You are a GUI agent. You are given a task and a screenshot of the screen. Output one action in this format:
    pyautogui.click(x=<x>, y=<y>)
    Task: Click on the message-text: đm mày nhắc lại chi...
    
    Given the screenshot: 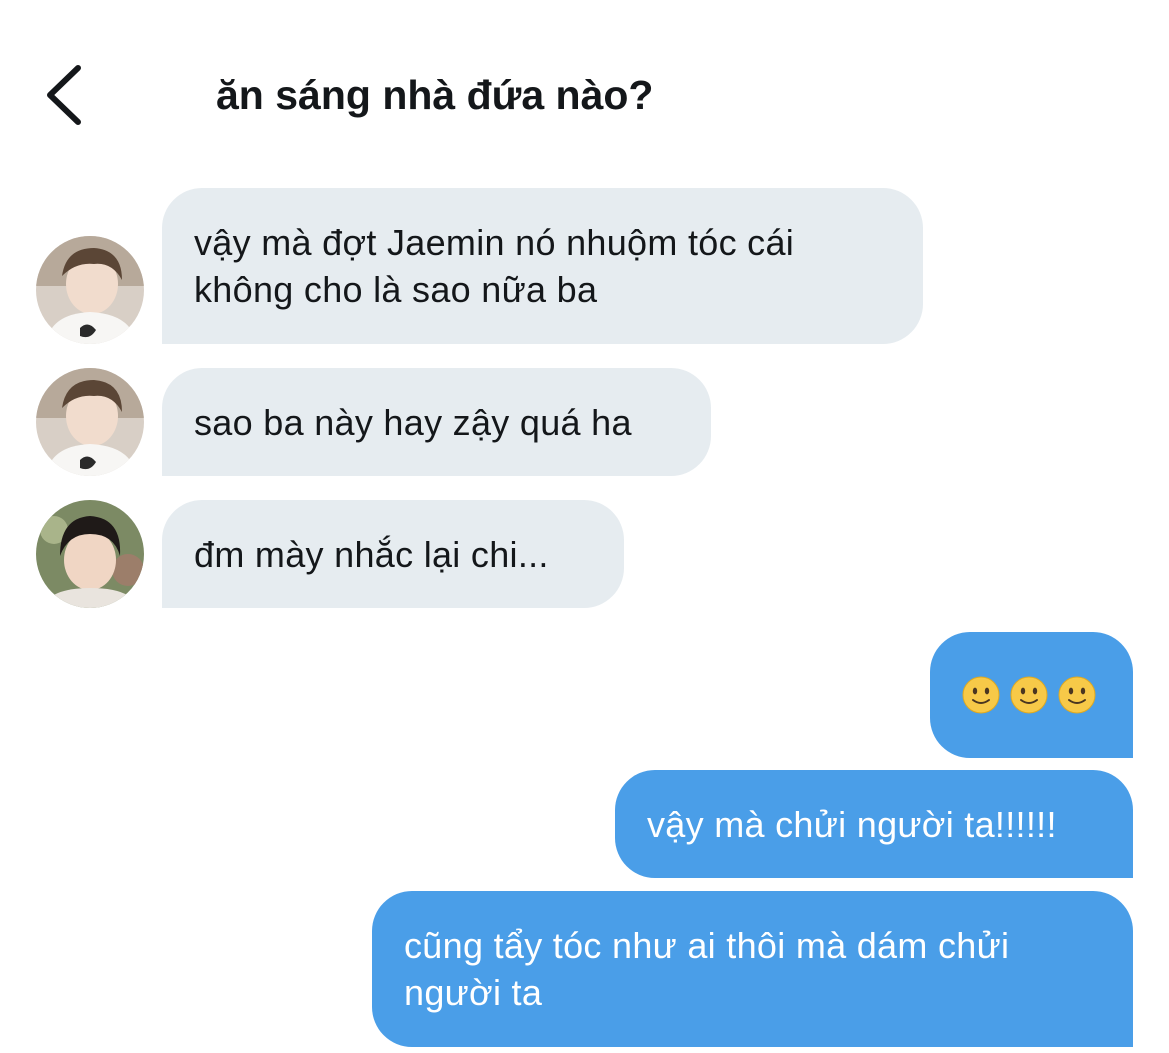 What is the action you would take?
    pyautogui.click(x=371, y=554)
    